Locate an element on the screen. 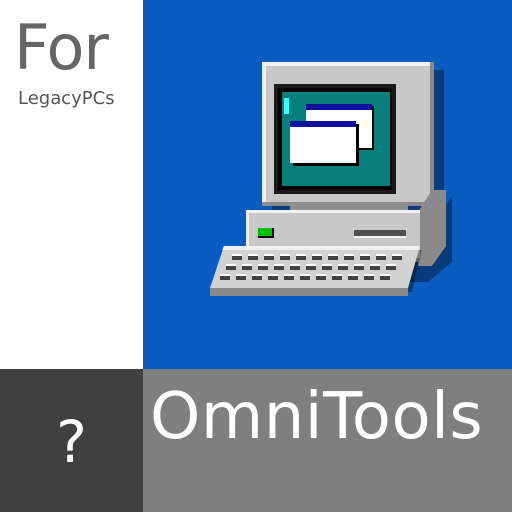 The image size is (512, 512). app-name-label: OmniTools is located at coordinates (317, 417).